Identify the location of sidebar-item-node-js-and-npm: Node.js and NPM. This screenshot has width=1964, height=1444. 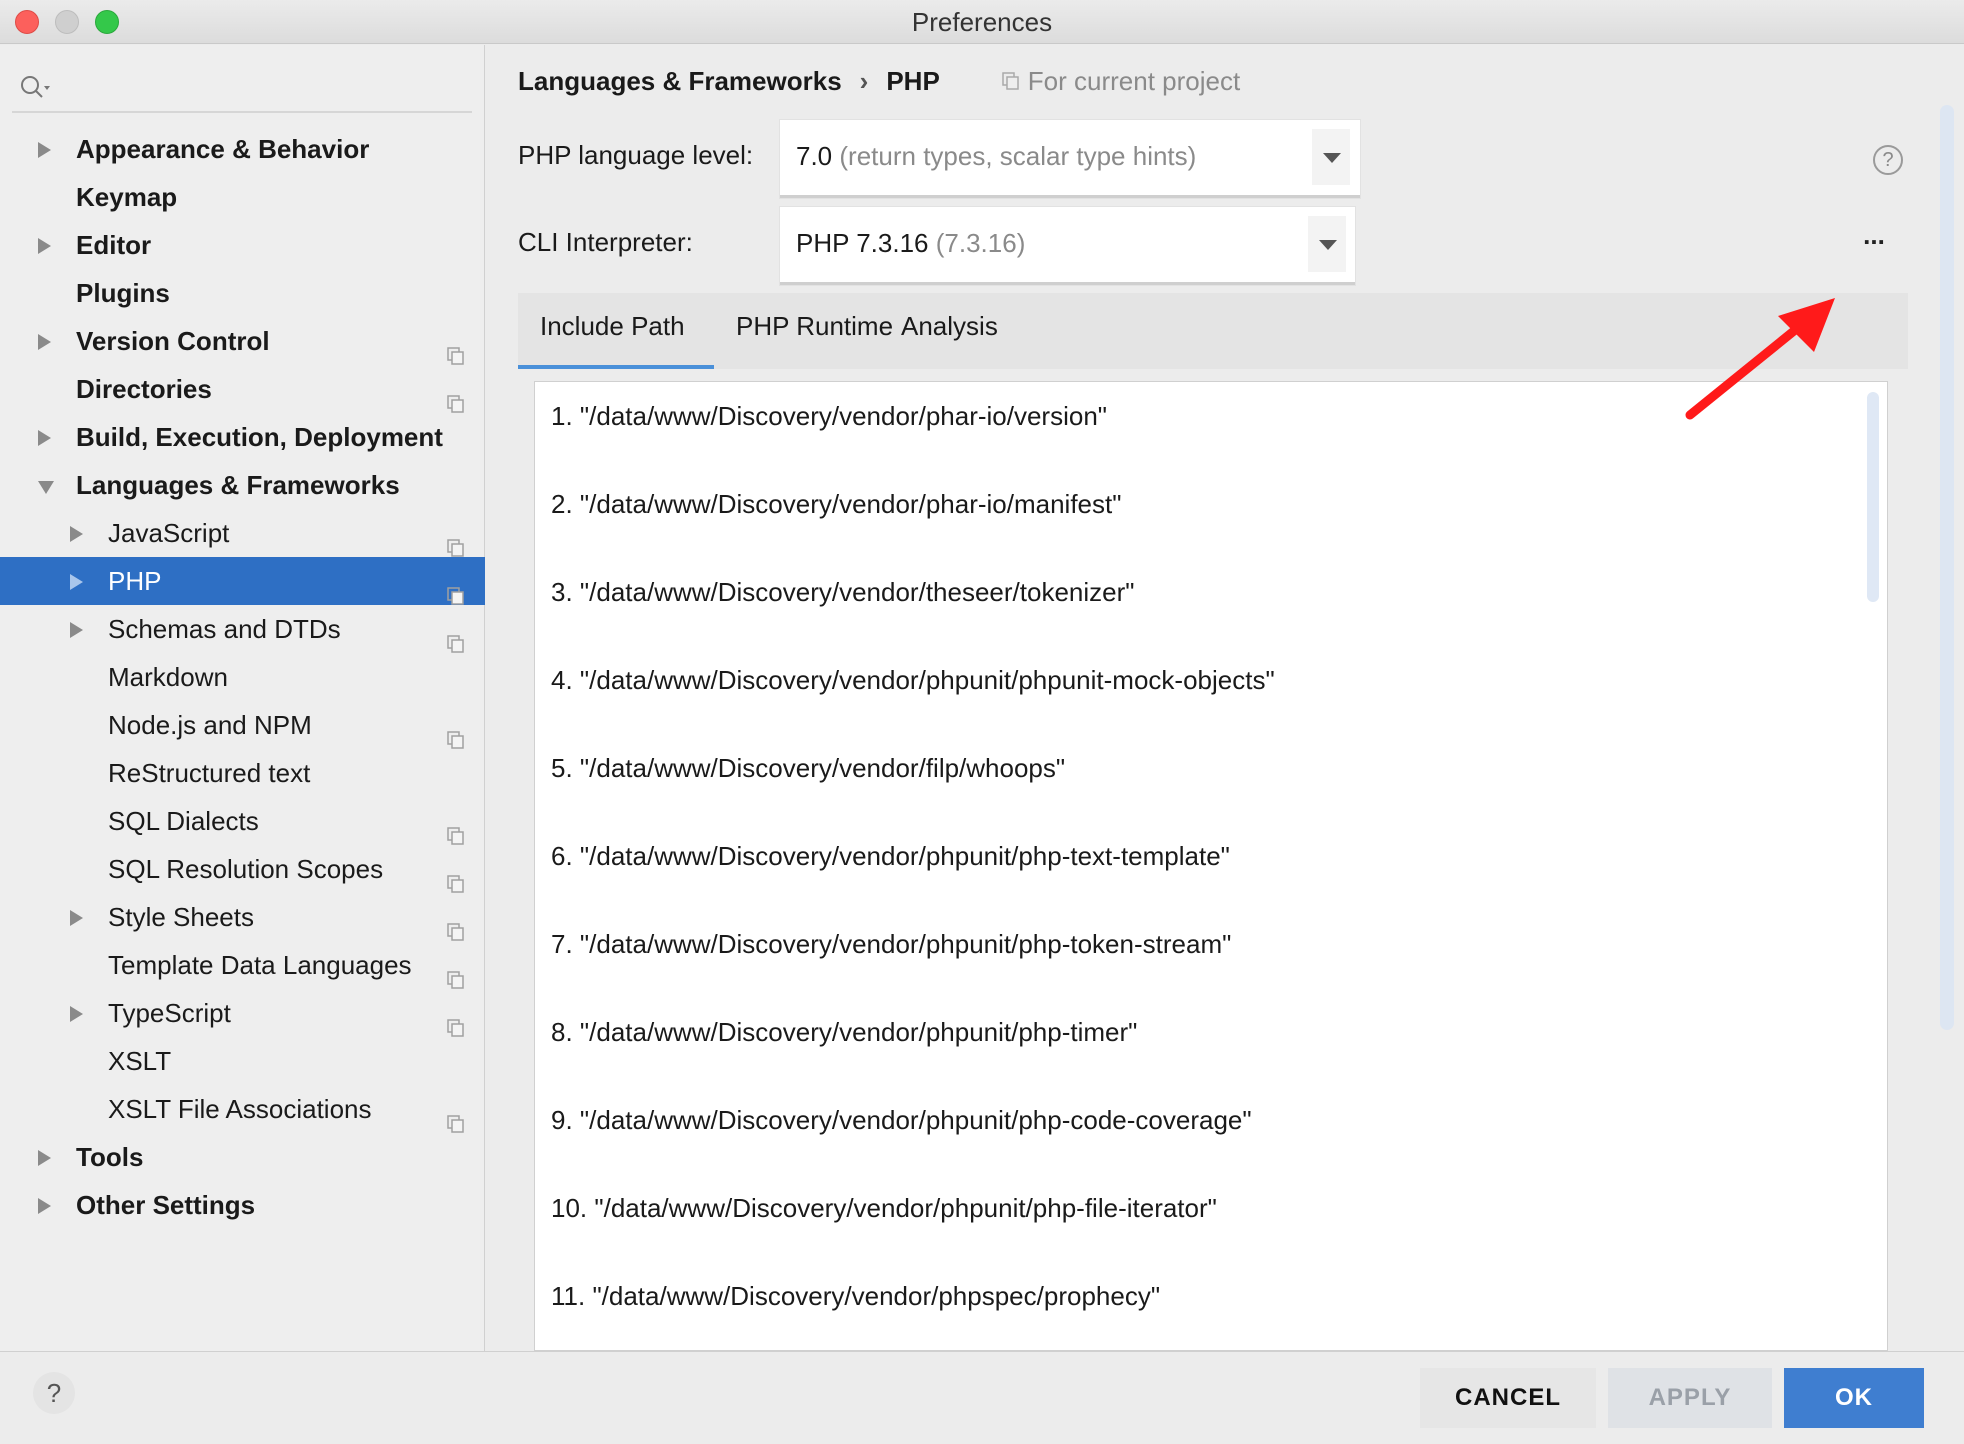
(242, 725).